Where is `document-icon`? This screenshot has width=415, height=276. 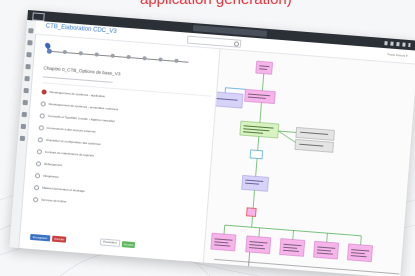
document-icon is located at coordinates (27, 78).